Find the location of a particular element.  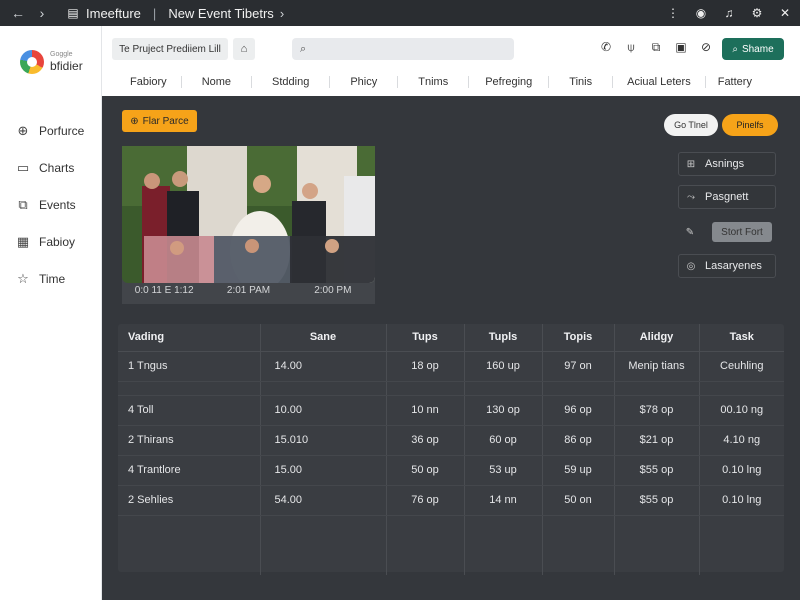

app-title: Imeefture is located at coordinates (113, 13).